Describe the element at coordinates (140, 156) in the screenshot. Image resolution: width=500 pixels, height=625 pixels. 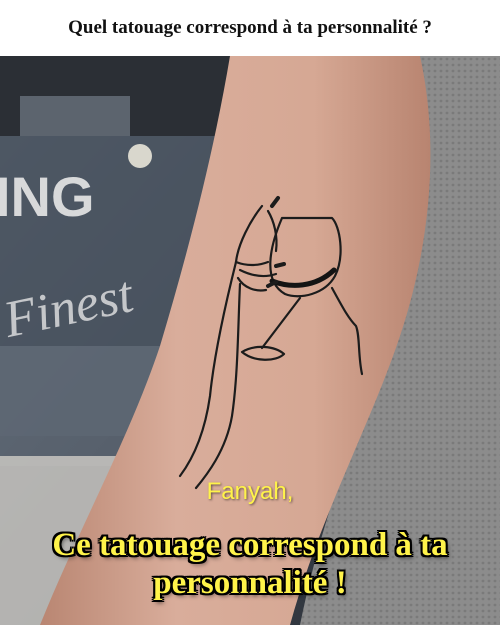
I see `ceiling-lamp` at that location.